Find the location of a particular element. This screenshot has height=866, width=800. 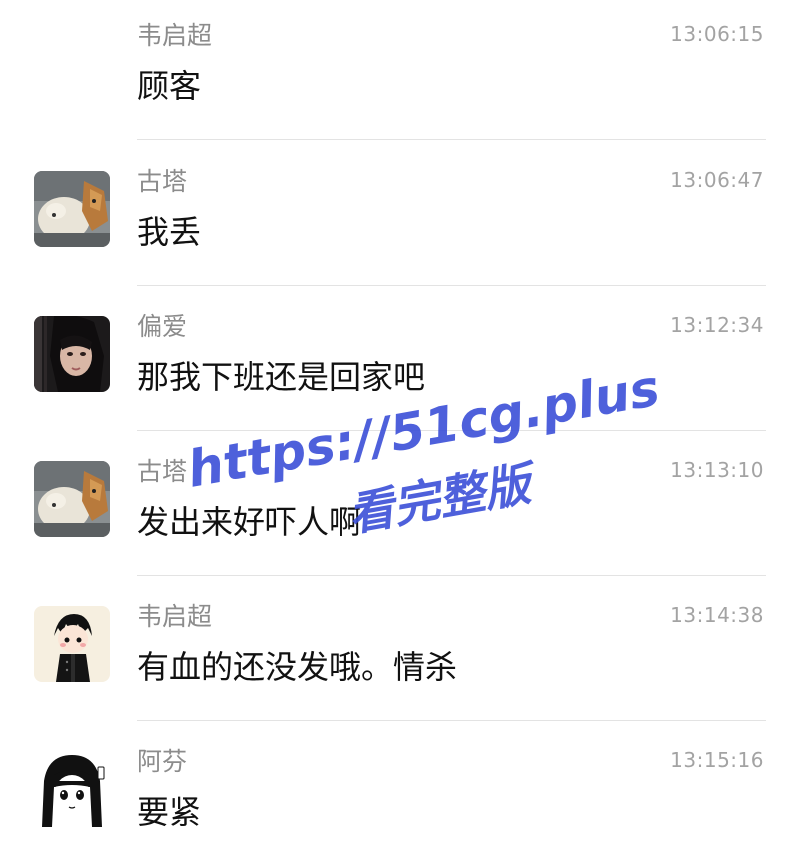

message-time: 13:12:34 is located at coordinates (717, 325).